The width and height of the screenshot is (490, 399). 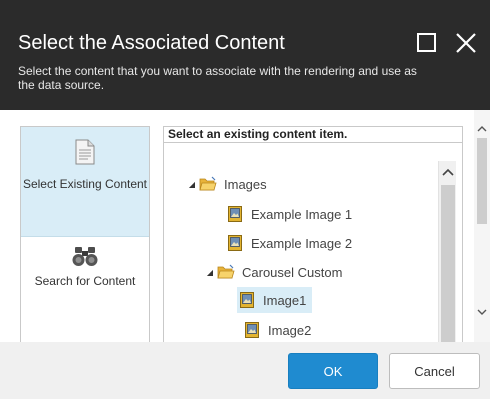 What do you see at coordinates (85, 152) in the screenshot?
I see `document-icon` at bounding box center [85, 152].